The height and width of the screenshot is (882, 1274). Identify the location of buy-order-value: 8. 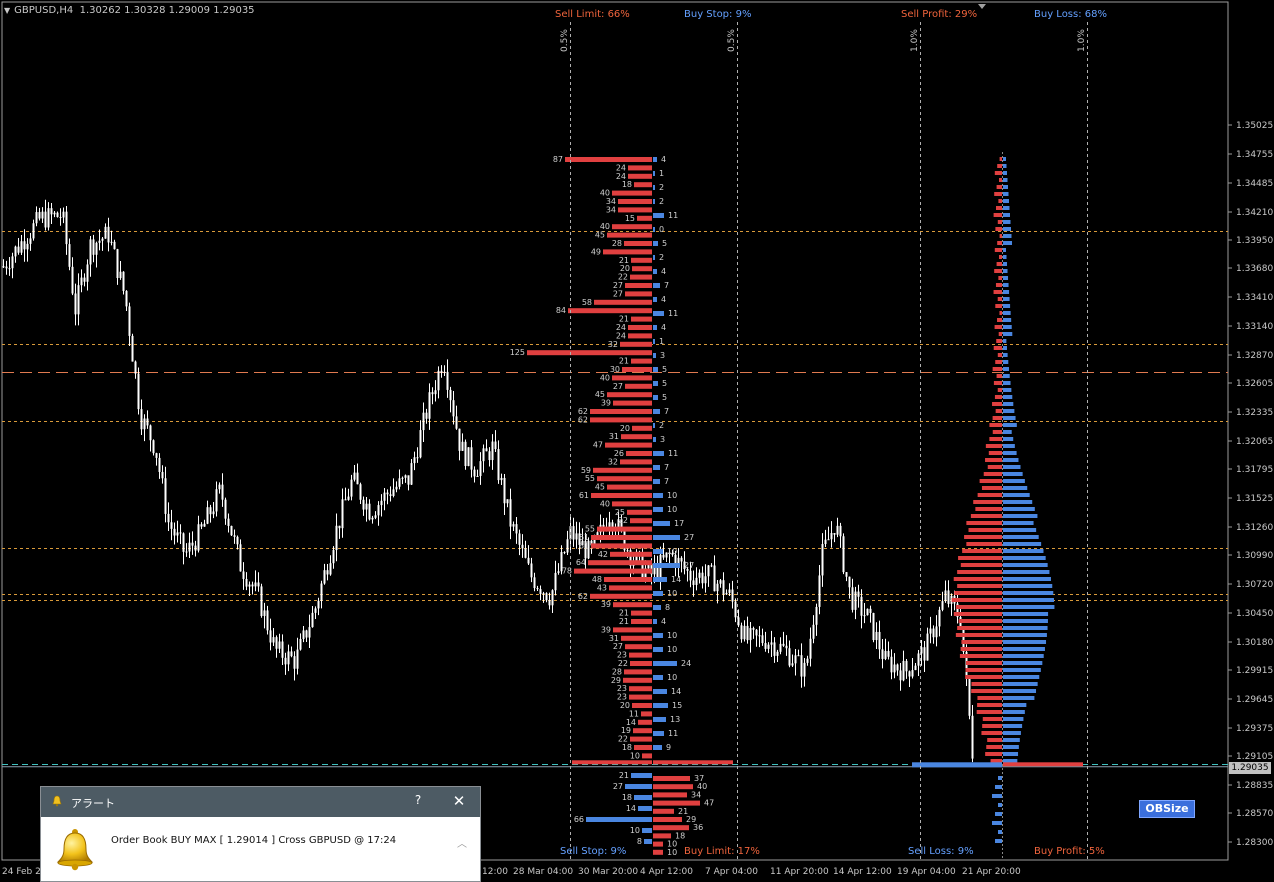
(667, 607).